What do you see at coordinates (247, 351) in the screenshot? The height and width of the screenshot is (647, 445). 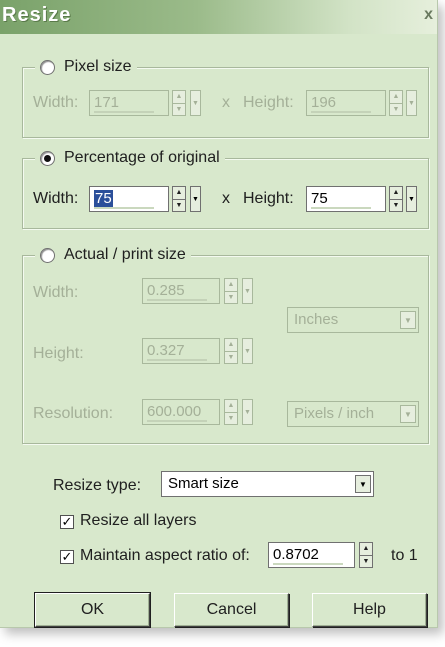 I see `actual-height-dropdown: ▼` at bounding box center [247, 351].